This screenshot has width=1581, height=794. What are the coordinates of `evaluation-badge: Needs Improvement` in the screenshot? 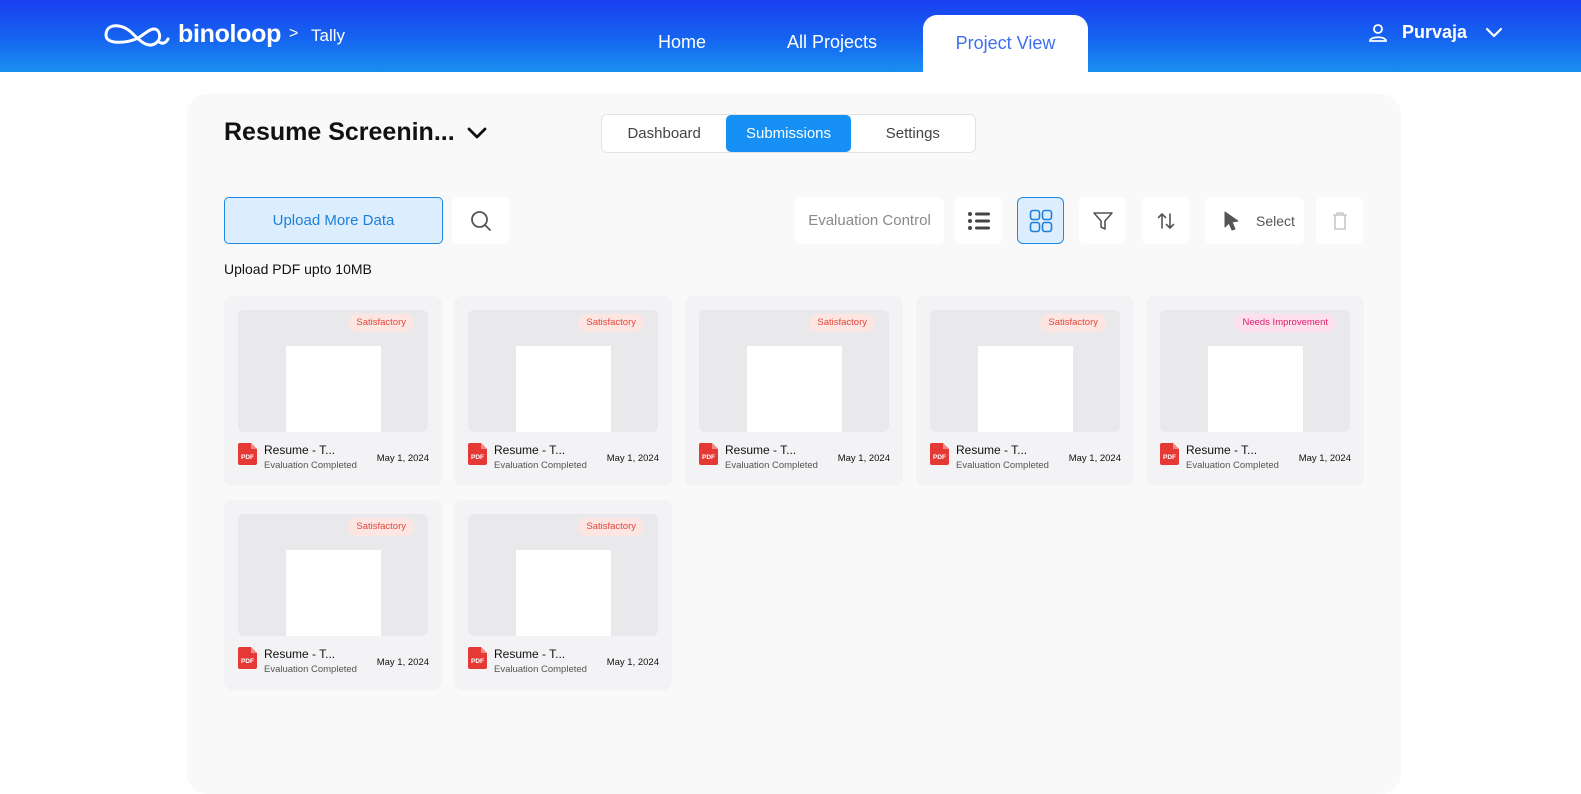 It's located at (1285, 323).